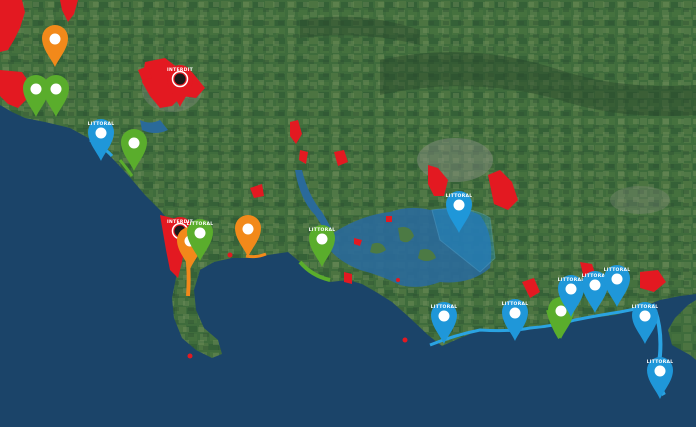  Describe the element at coordinates (180, 86) in the screenshot. I see `map-marker-red: INTERDIT` at that location.